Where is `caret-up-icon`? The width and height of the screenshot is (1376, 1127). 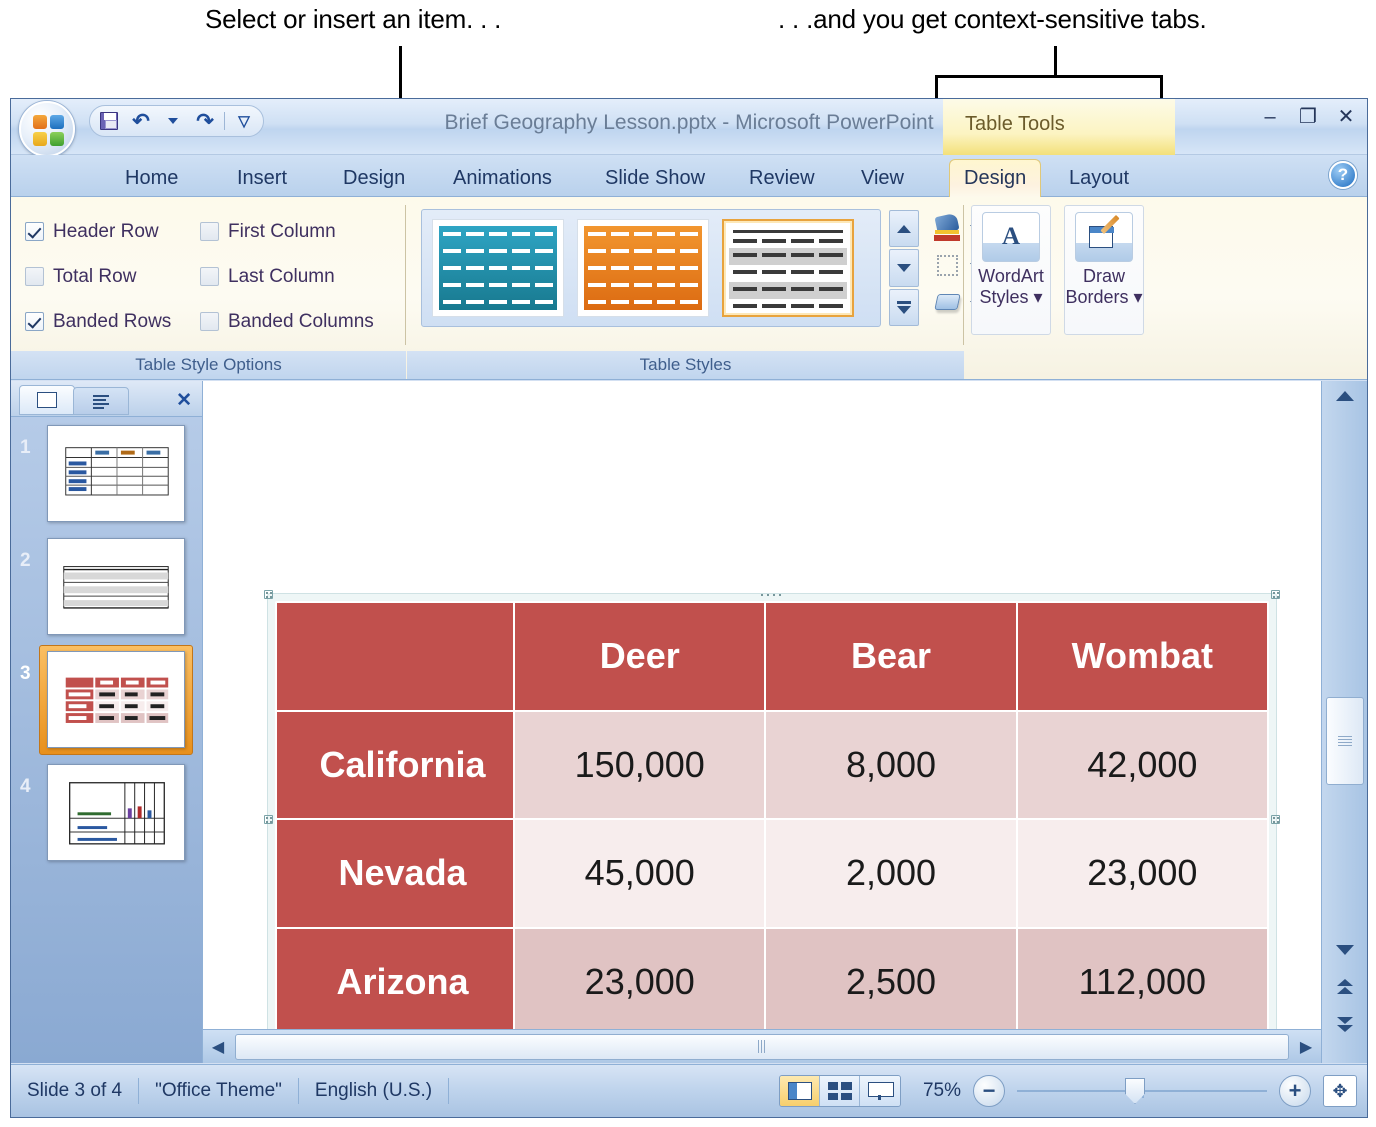 caret-up-icon is located at coordinates (1344, 396).